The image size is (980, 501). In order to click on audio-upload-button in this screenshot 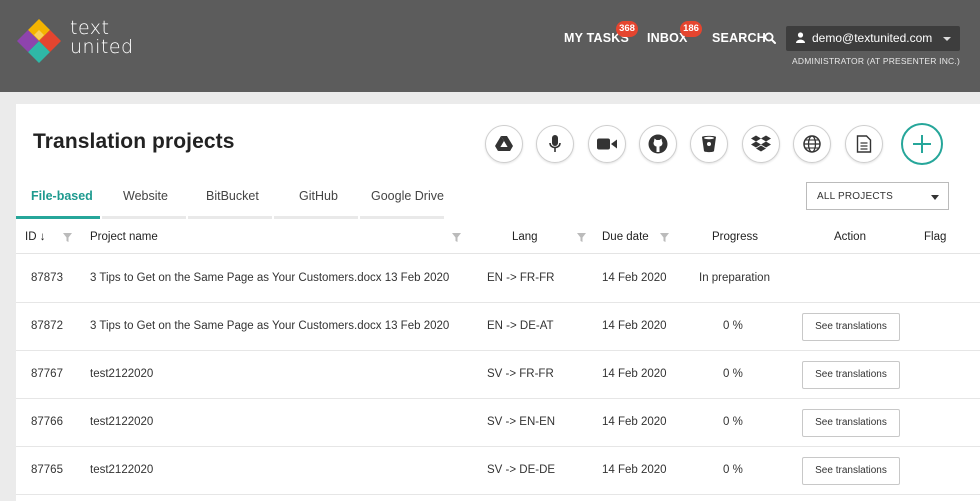, I will do `click(555, 144)`.